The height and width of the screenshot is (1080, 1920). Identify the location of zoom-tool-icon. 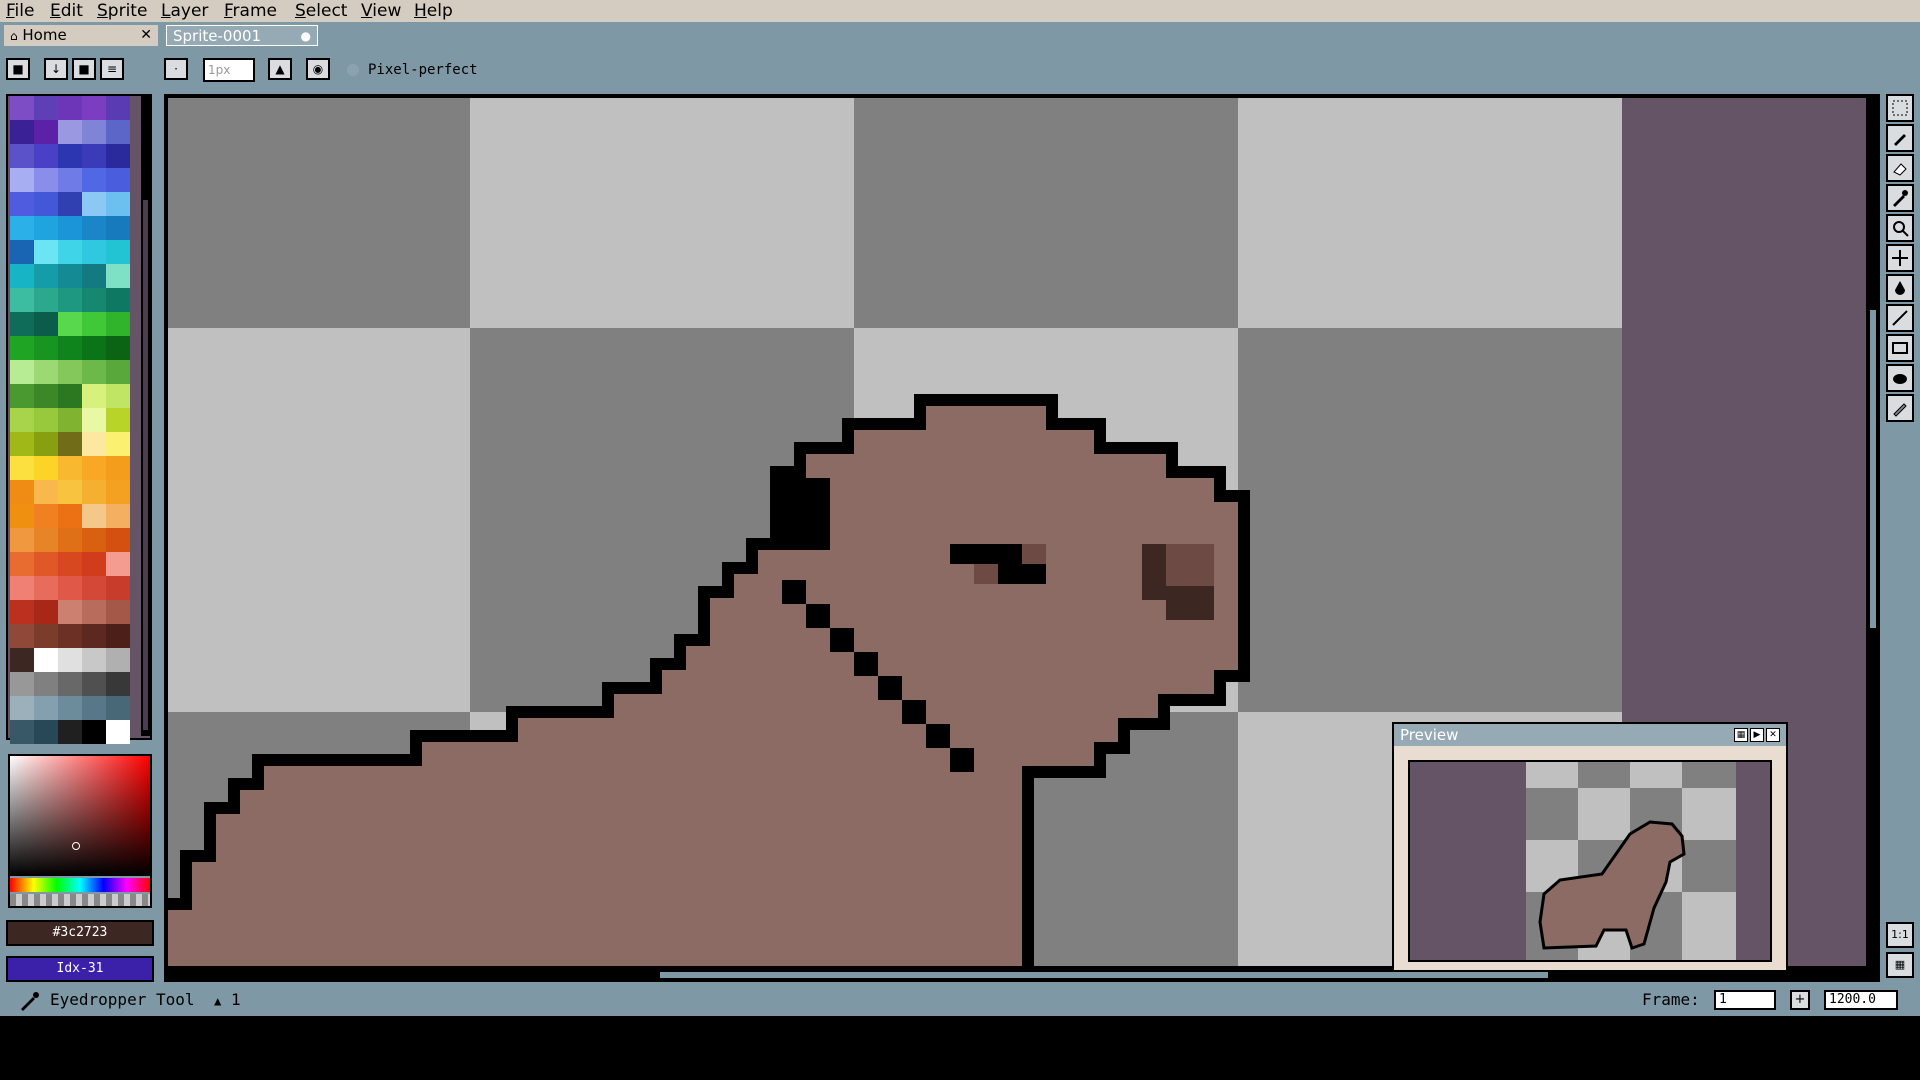
(1900, 228).